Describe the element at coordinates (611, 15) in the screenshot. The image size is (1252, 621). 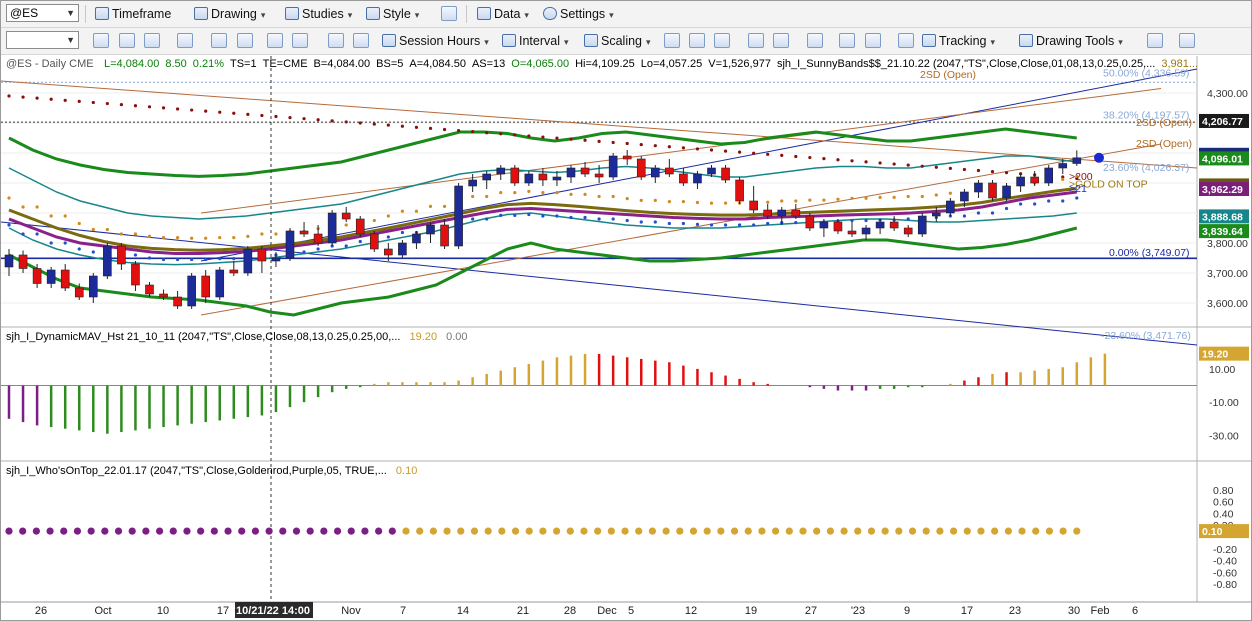
I see `chevron-down-icon: ▾` at that location.